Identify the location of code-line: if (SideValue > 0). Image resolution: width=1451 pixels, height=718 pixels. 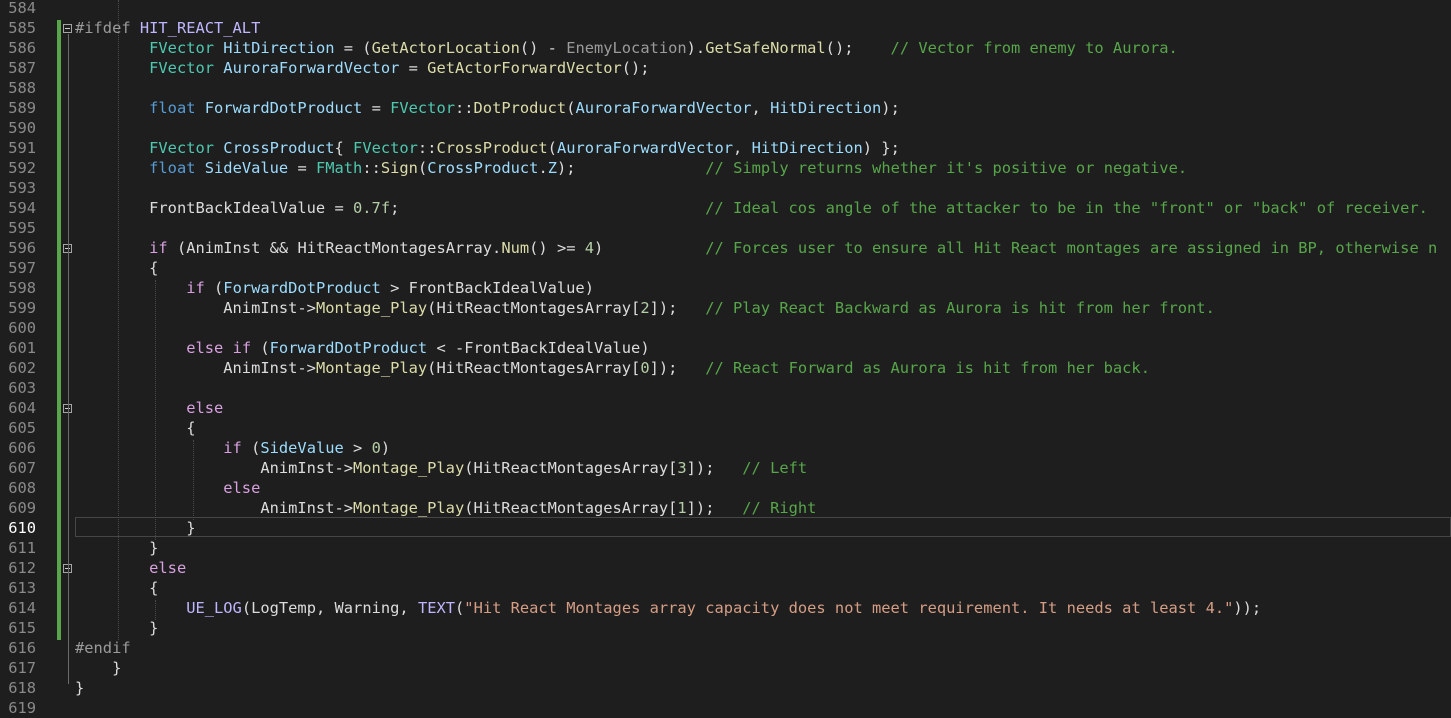
(232, 448).